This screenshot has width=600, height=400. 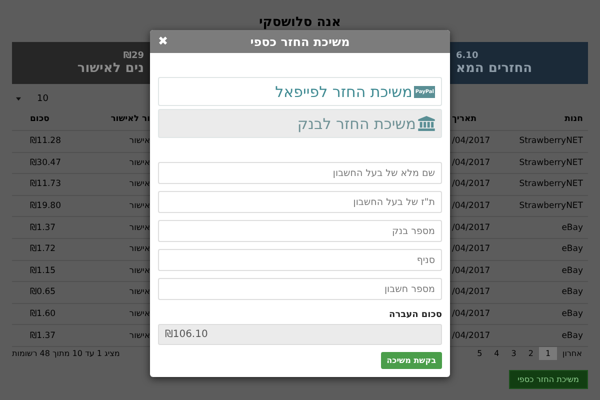 I want to click on modal-title: משיכת החזר כספי, so click(x=300, y=41).